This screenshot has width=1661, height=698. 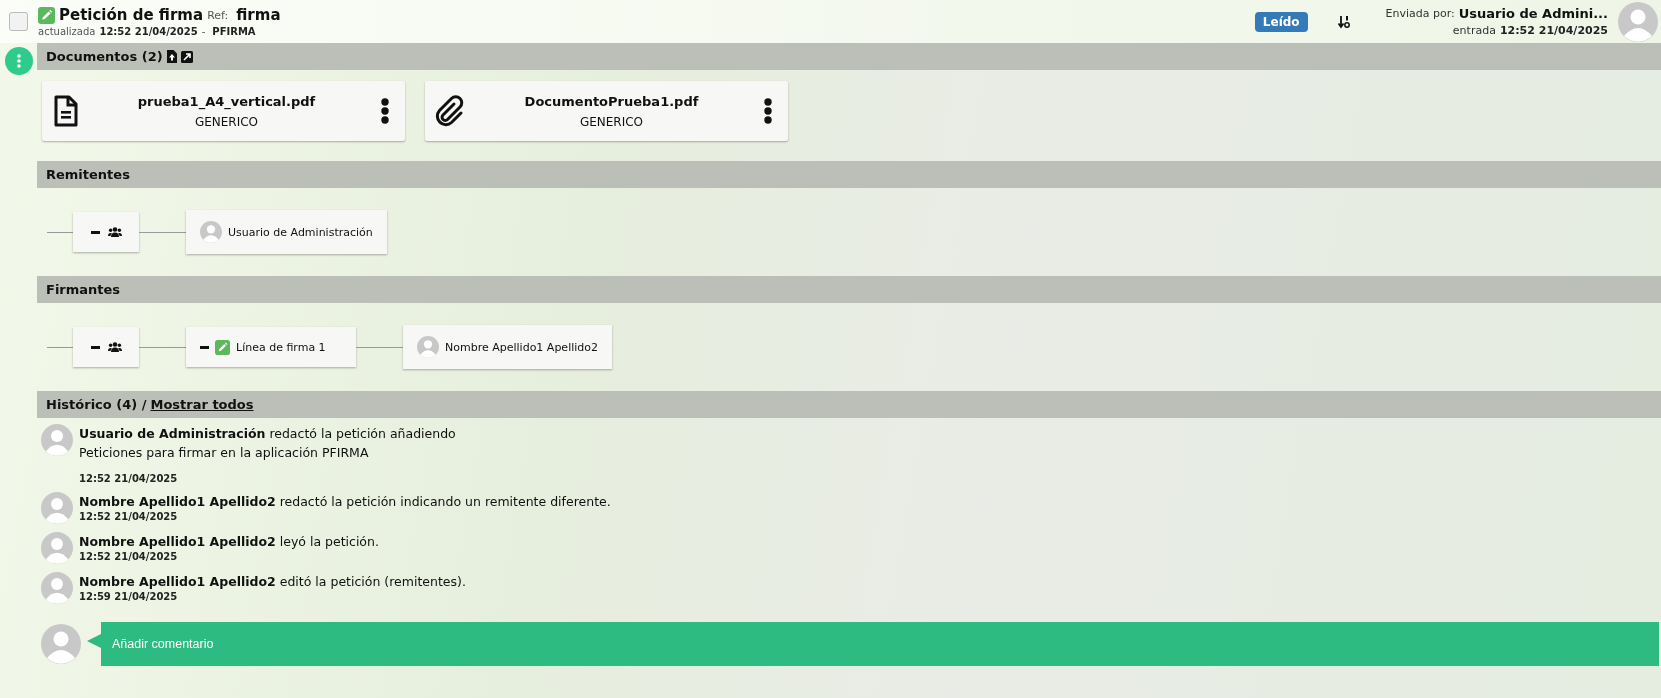 What do you see at coordinates (450, 111) in the screenshot?
I see `paperclip-icon` at bounding box center [450, 111].